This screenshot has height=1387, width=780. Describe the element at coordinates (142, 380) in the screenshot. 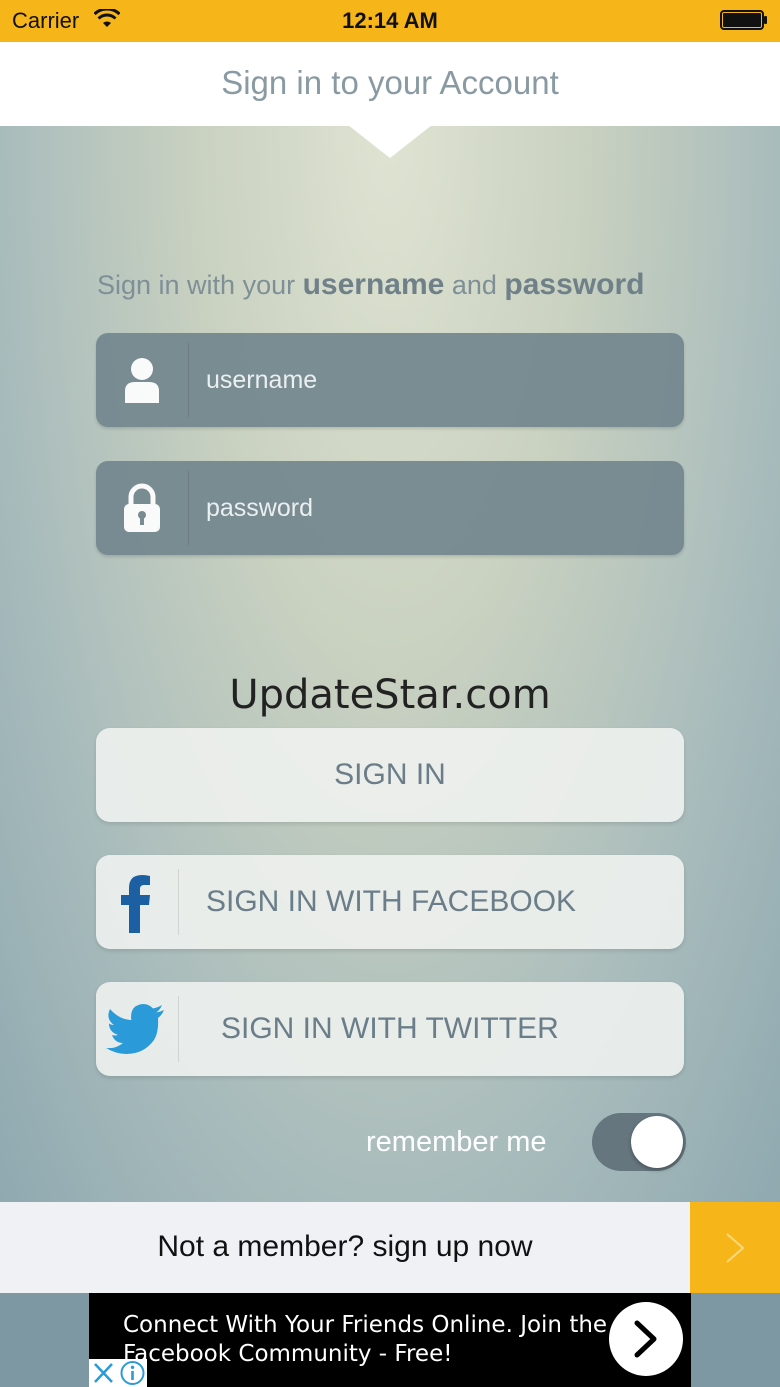

I see `user-icon` at that location.